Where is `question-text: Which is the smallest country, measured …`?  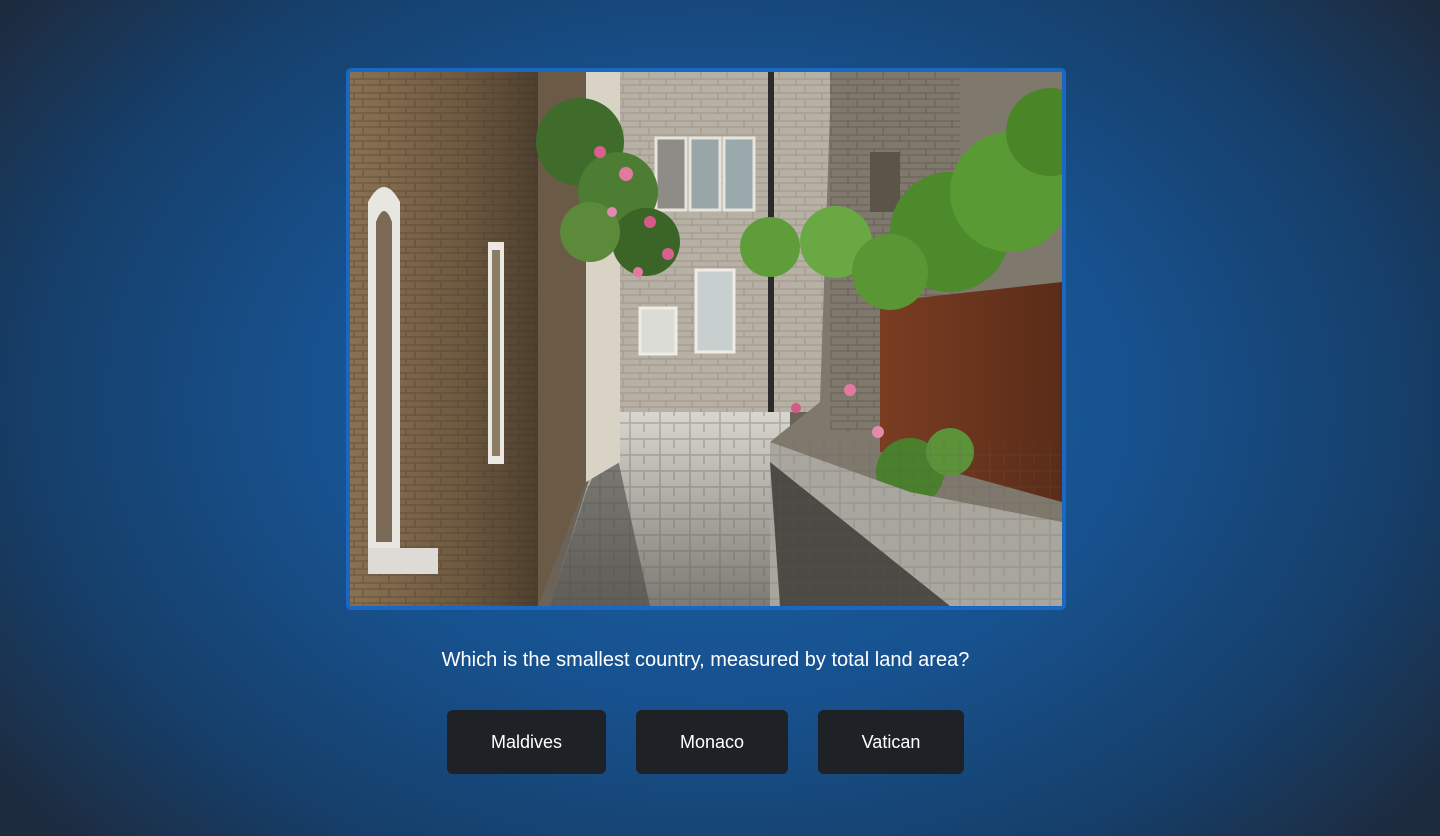
question-text: Which is the smallest country, measured … is located at coordinates (705, 660).